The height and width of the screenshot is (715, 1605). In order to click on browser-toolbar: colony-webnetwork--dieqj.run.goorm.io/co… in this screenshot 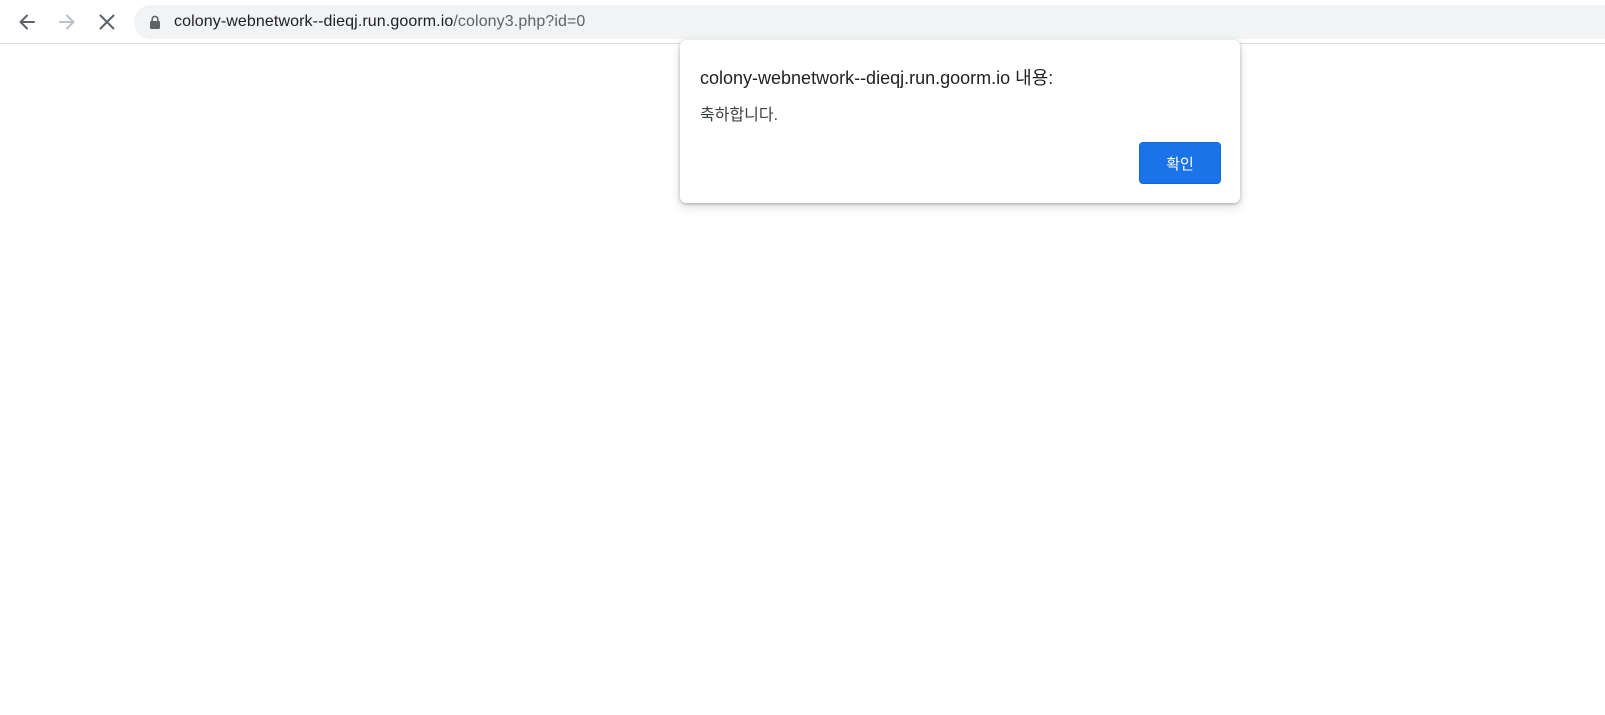, I will do `click(802, 22)`.